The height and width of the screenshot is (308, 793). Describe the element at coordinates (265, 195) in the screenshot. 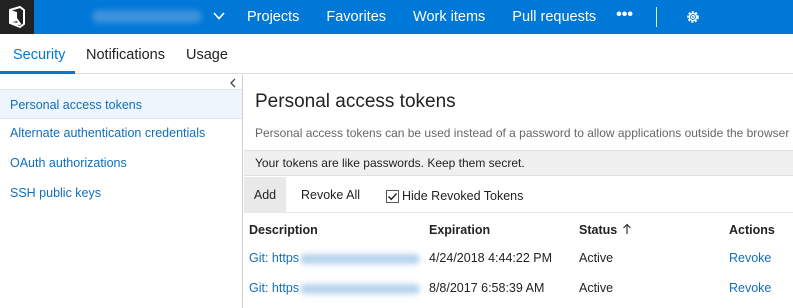

I see `add-button: Add` at that location.